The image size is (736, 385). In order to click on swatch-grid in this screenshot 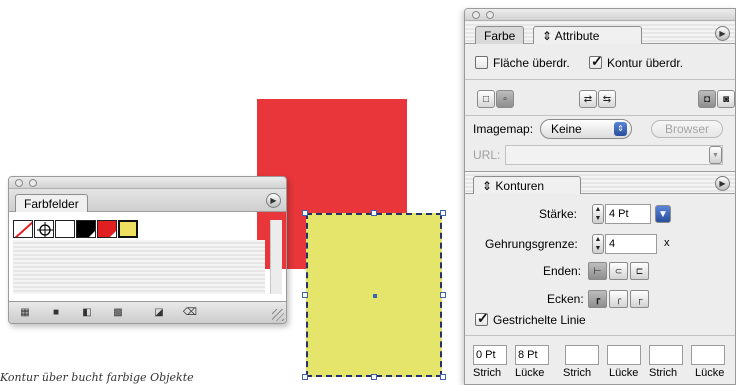, I will do `click(76, 229)`.